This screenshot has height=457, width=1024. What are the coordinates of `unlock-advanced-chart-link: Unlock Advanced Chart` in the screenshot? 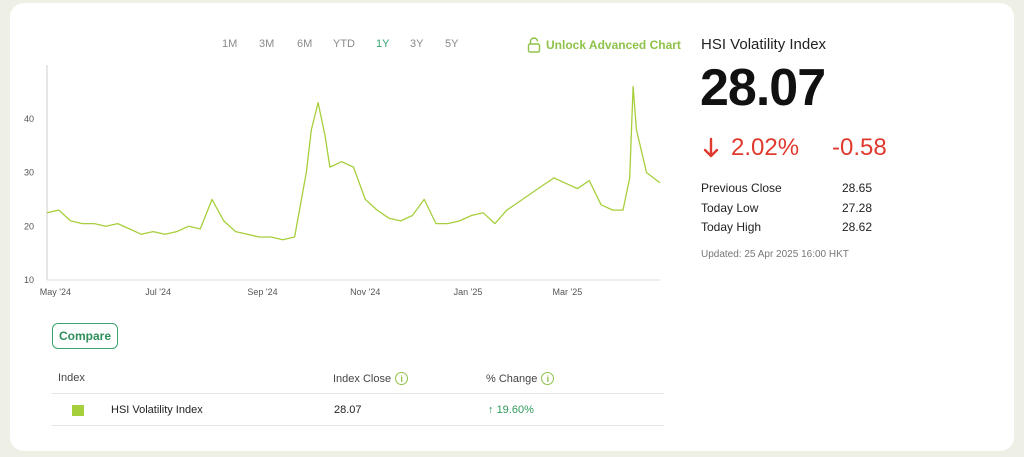 It's located at (604, 45).